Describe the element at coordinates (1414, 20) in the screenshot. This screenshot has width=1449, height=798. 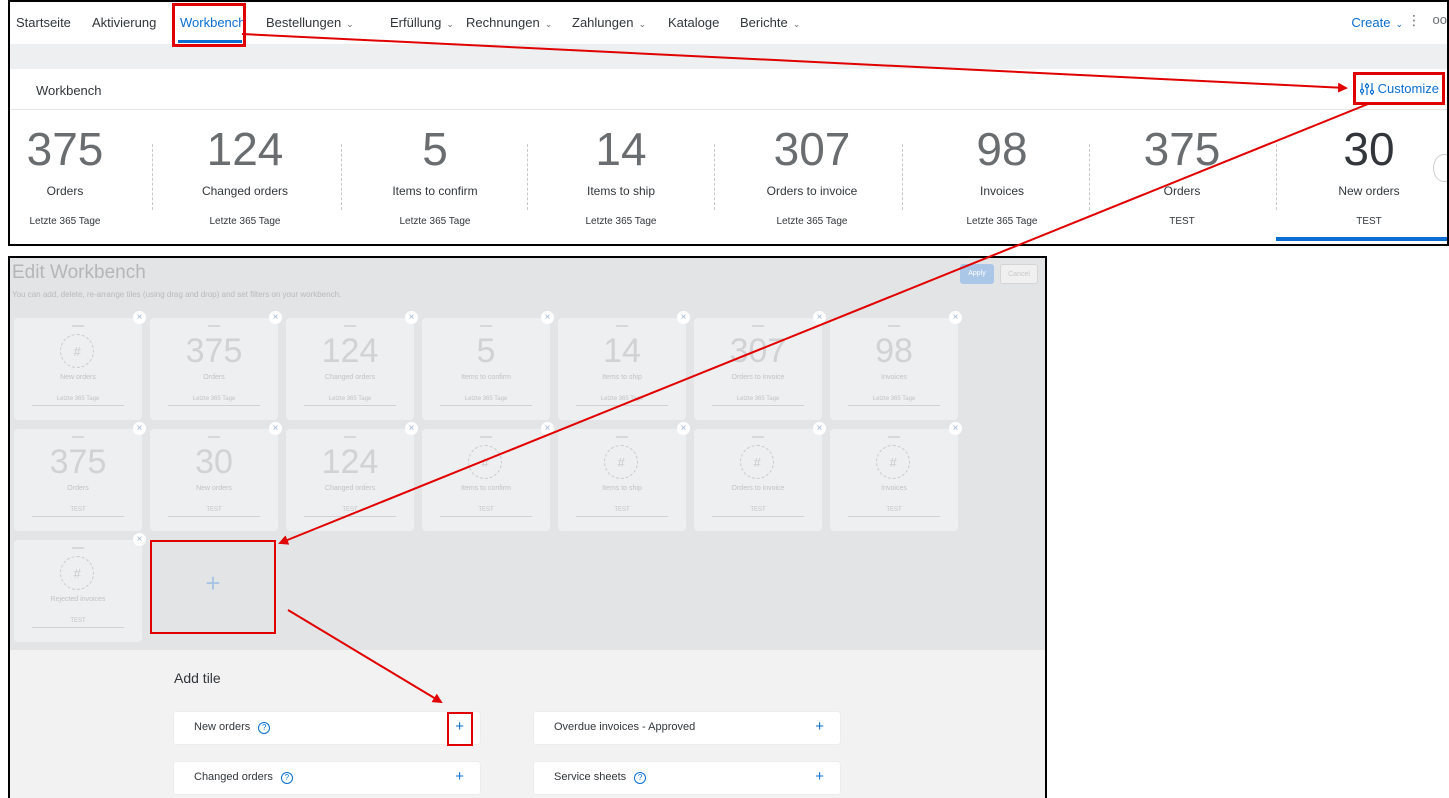
I see `vertical-dots-icon: ⋮` at that location.